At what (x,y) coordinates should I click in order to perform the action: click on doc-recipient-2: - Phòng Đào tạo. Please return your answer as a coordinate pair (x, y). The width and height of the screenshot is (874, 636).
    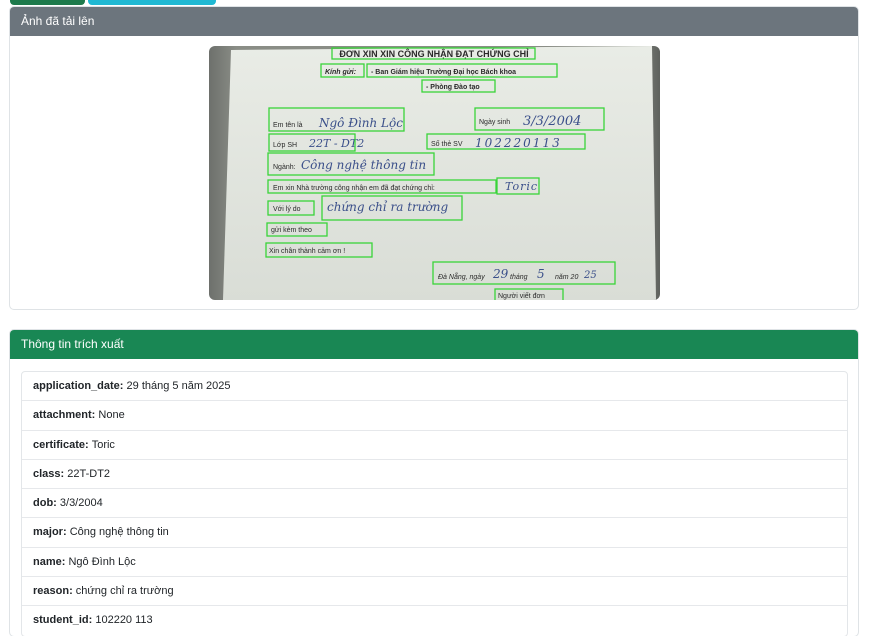
    Looking at the image, I should click on (453, 87).